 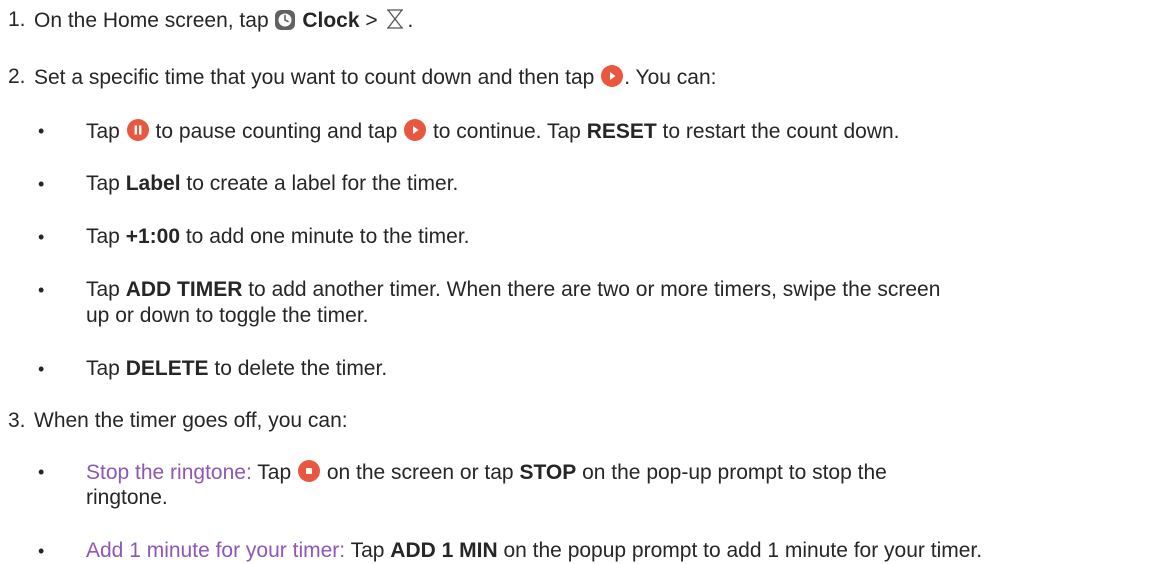 What do you see at coordinates (167, 368) in the screenshot?
I see `delete-keyword: DELETE` at bounding box center [167, 368].